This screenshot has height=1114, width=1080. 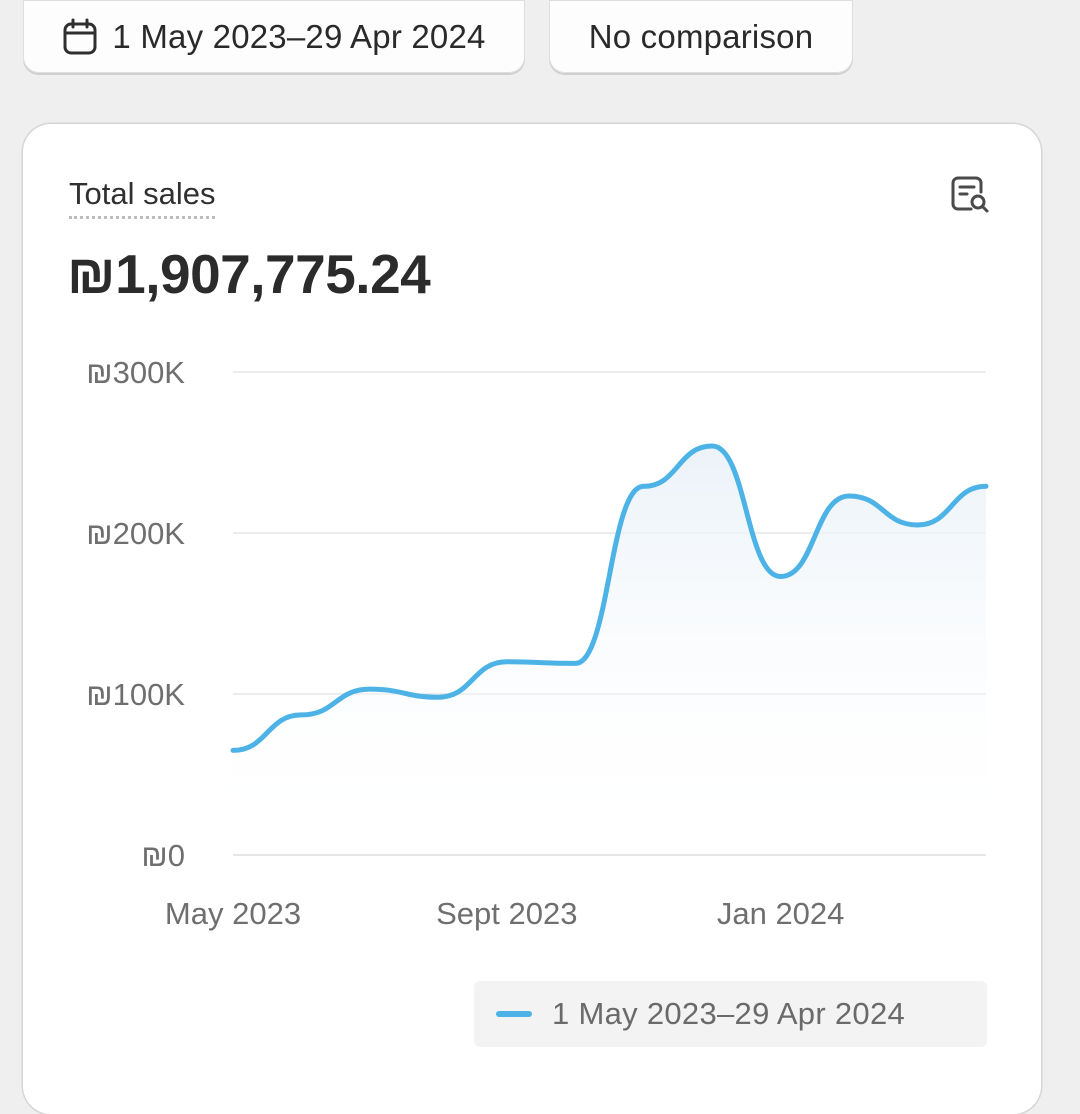 I want to click on comparison-picker-button: No comparison, so click(x=701, y=36).